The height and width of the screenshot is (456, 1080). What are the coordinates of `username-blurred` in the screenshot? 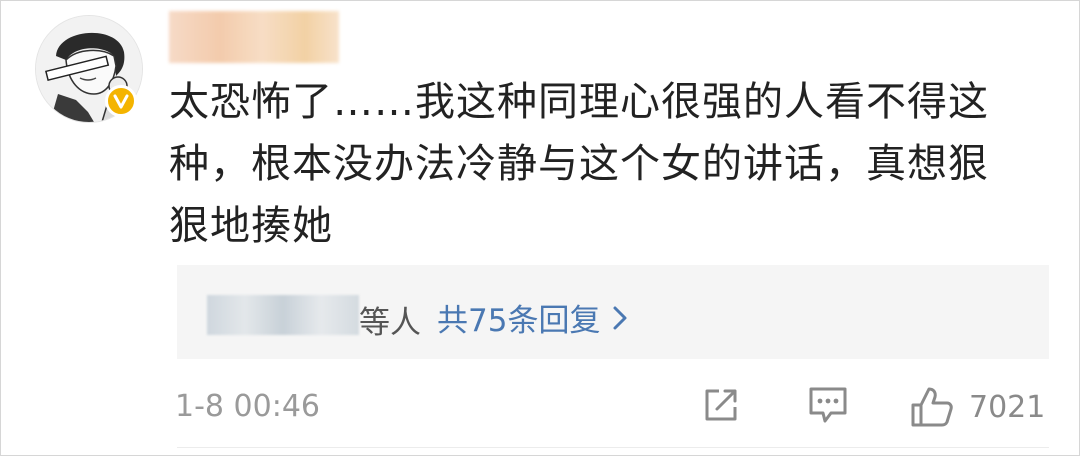 It's located at (254, 37).